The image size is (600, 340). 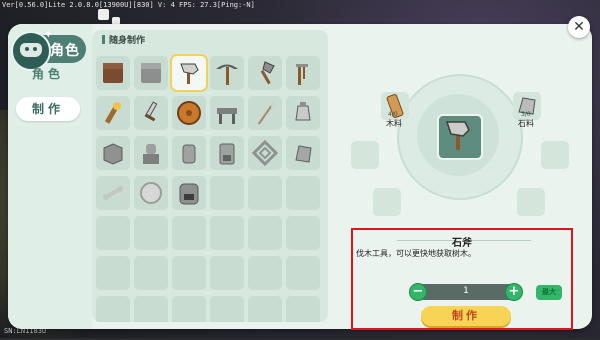 I want to click on craft-slot-shield, so click(x=189, y=113).